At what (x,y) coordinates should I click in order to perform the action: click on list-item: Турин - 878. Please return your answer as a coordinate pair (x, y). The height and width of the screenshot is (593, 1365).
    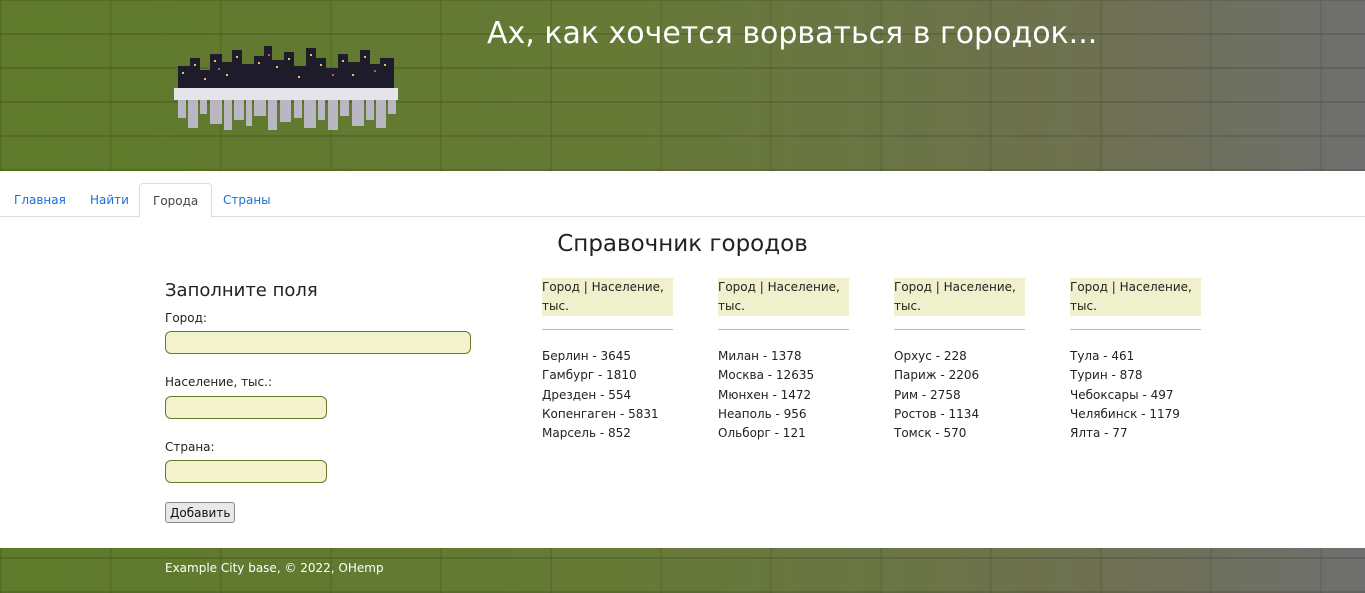
    Looking at the image, I should click on (1106, 375).